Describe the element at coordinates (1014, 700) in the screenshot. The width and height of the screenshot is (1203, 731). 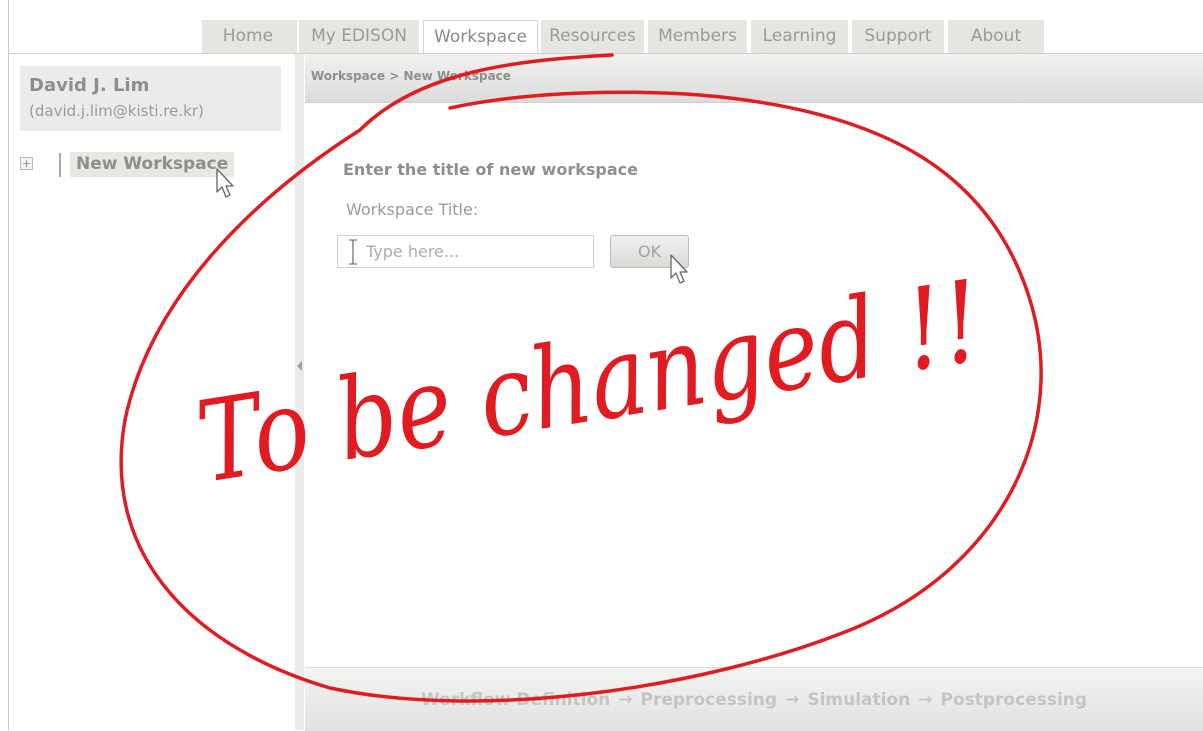
I see `workflow-step-postprocessing: Postprocessing` at that location.